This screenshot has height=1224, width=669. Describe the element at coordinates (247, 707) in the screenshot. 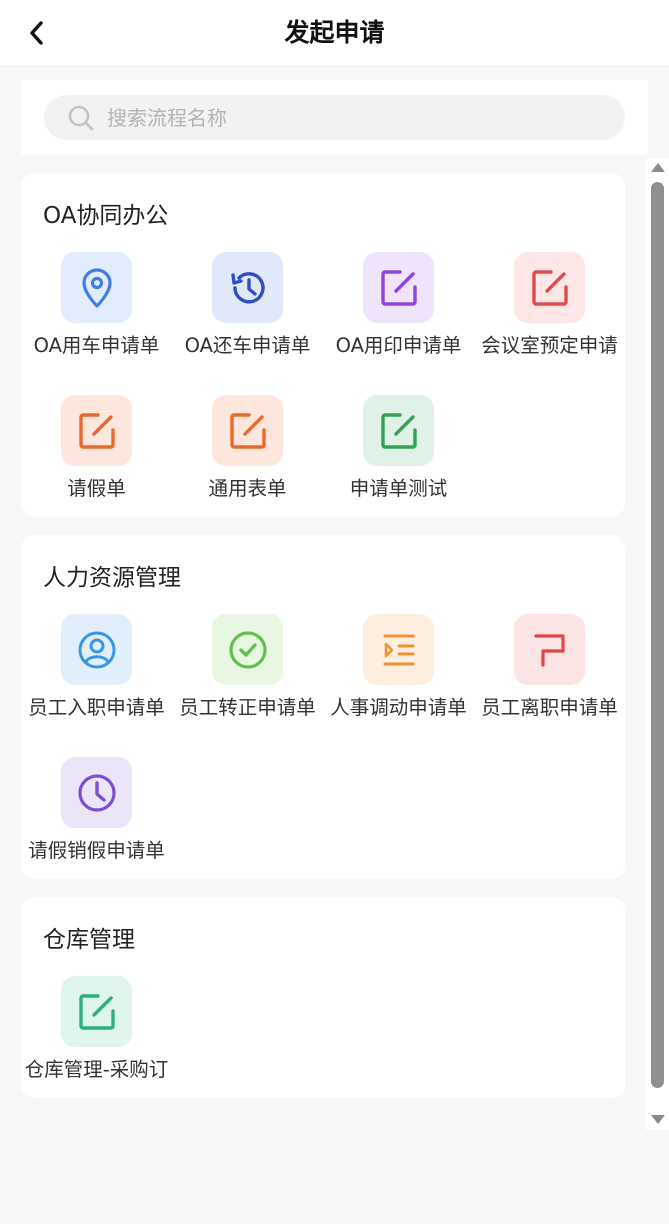

I see `process-tile-label: 员工转正申请单` at that location.